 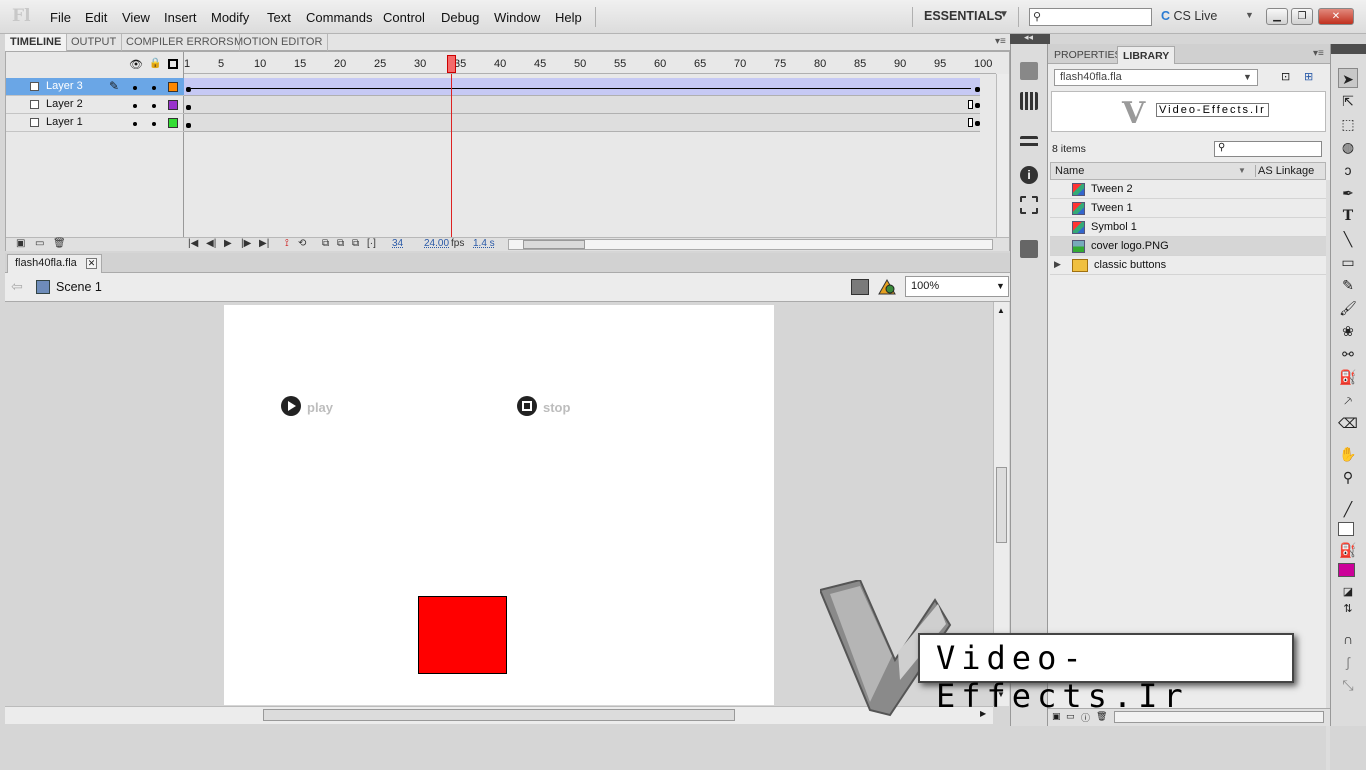 I want to click on zoom-tool-icon: ⚲, so click(x=1348, y=477).